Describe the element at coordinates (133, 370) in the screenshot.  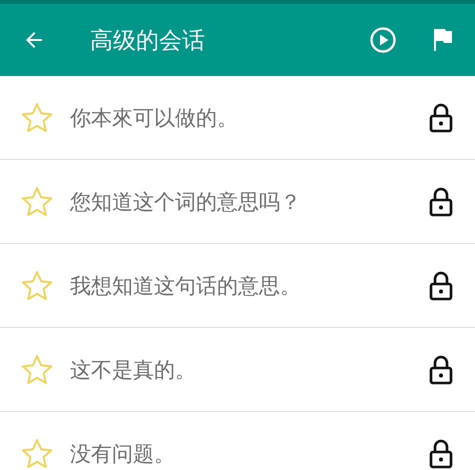
I see `phrase-text: 这不是真的。` at that location.